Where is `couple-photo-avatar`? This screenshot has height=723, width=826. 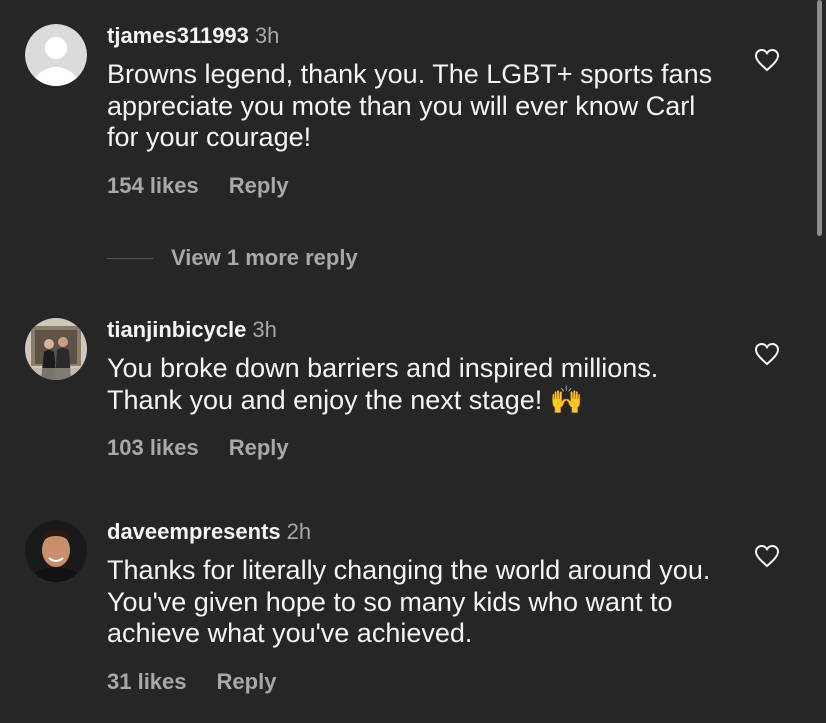 couple-photo-avatar is located at coordinates (56, 349).